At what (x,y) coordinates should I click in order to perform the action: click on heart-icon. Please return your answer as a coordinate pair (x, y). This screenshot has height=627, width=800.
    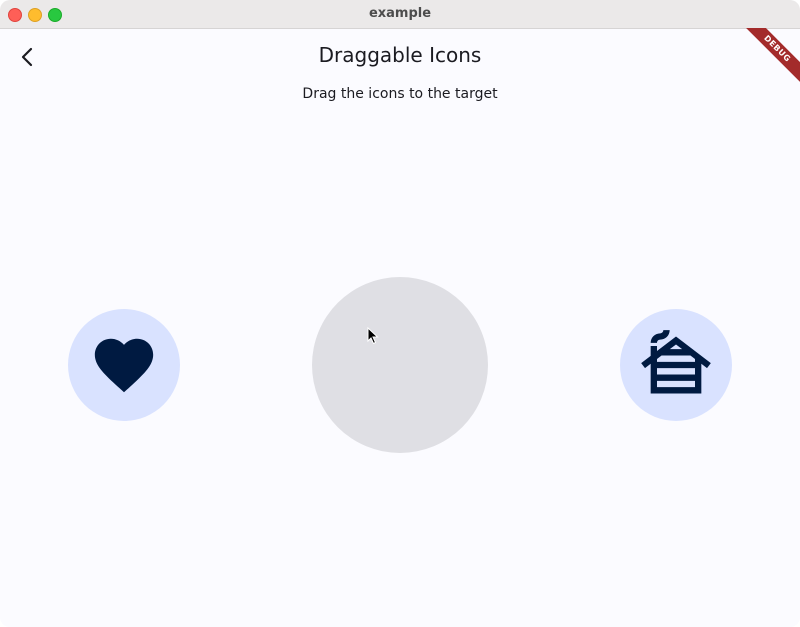
    Looking at the image, I should click on (124, 365).